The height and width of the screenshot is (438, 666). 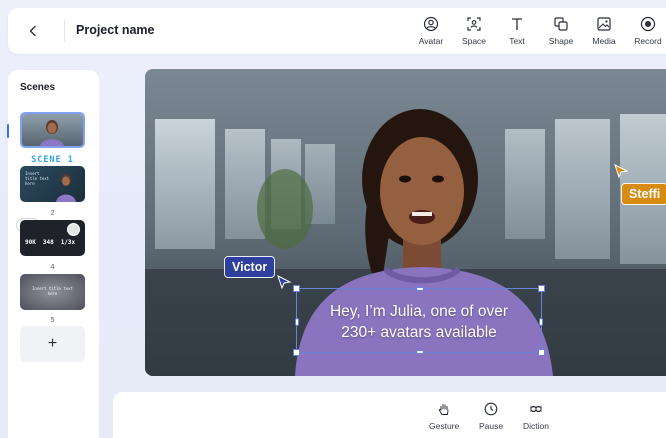 What do you see at coordinates (37, 178) in the screenshot?
I see `scene-2-title-text: Insert title text here` at bounding box center [37, 178].